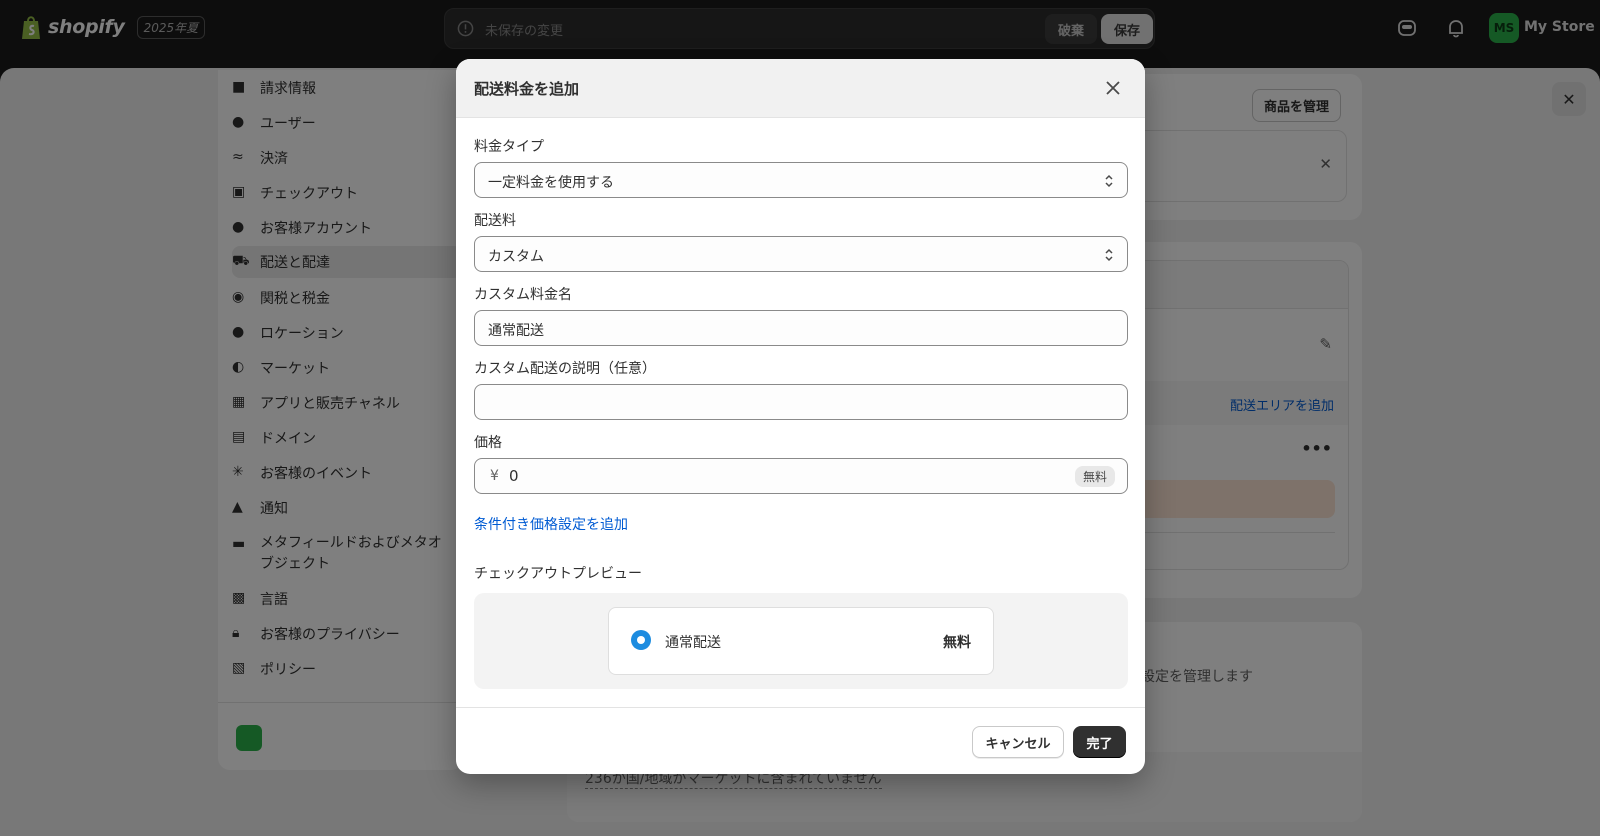 The image size is (1600, 836). I want to click on preview-rate-price: 無料, so click(957, 643).